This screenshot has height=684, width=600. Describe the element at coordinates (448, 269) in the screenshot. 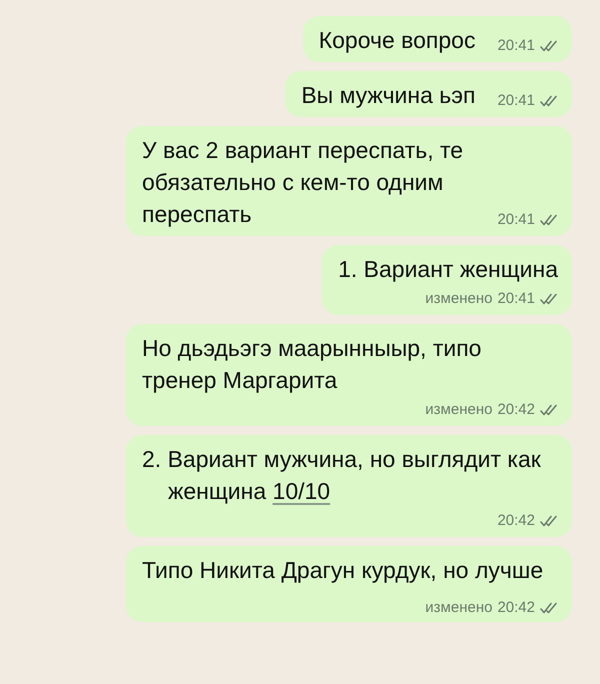

I see `message-text: 1. Вариант женщина` at that location.